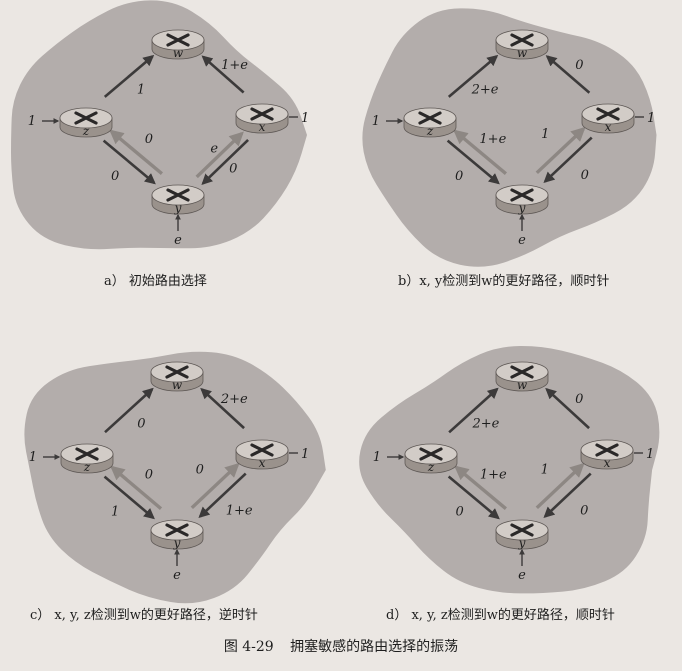 This screenshot has height=671, width=682. I want to click on figure-number: 图 4-29, so click(248, 647).